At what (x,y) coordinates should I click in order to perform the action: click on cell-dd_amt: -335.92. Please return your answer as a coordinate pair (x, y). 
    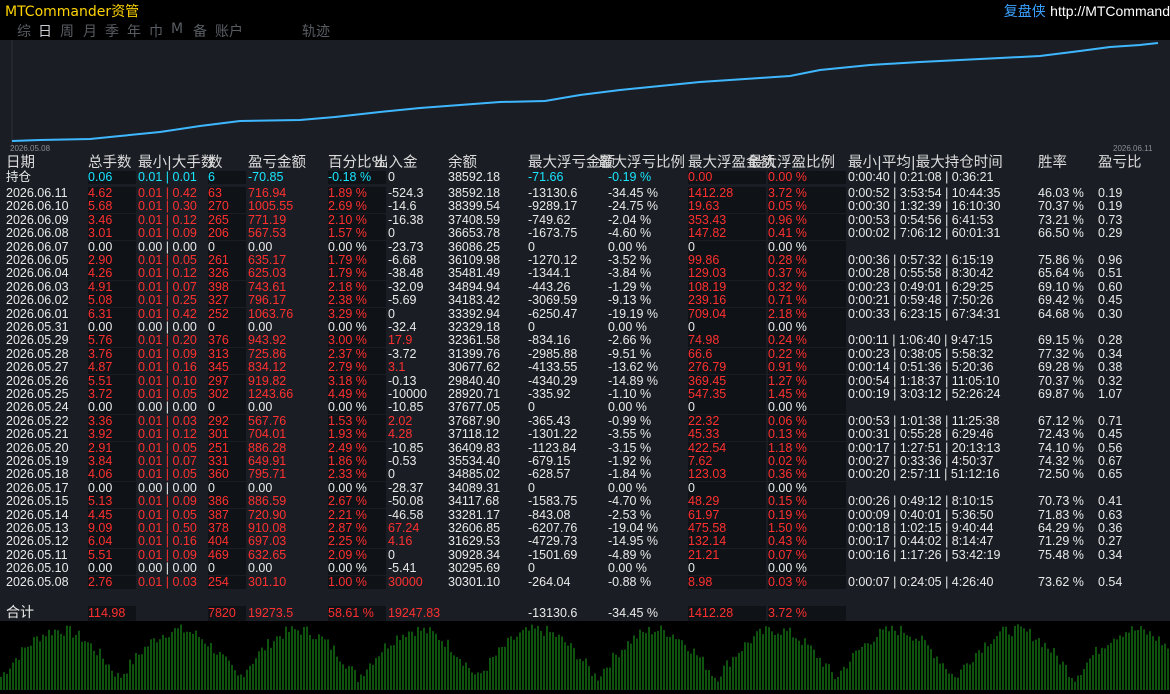
    Looking at the image, I should click on (549, 394).